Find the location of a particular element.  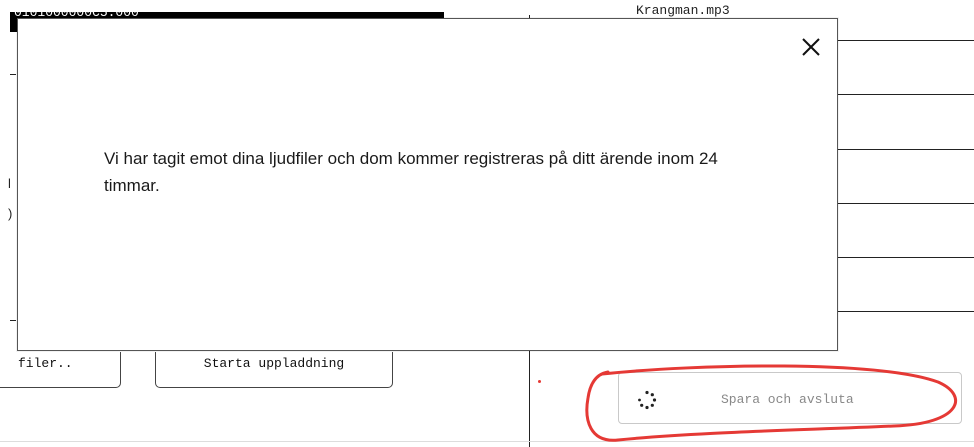

choose-files-button: filer.. is located at coordinates (60, 370).